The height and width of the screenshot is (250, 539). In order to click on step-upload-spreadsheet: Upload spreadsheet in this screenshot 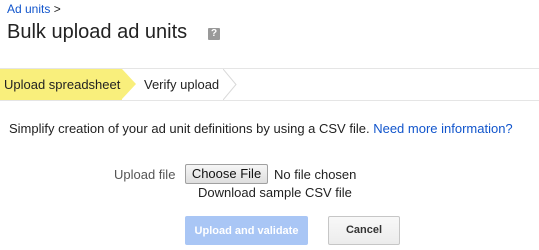, I will do `click(61, 84)`.